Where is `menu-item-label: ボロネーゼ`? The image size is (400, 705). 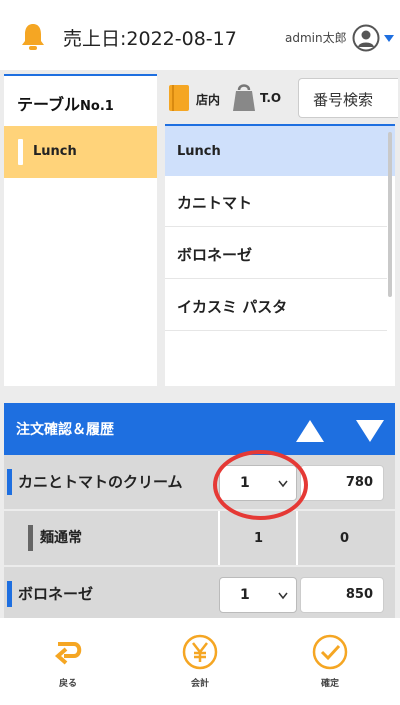
menu-item-label: ボロネーゼ is located at coordinates (215, 255).